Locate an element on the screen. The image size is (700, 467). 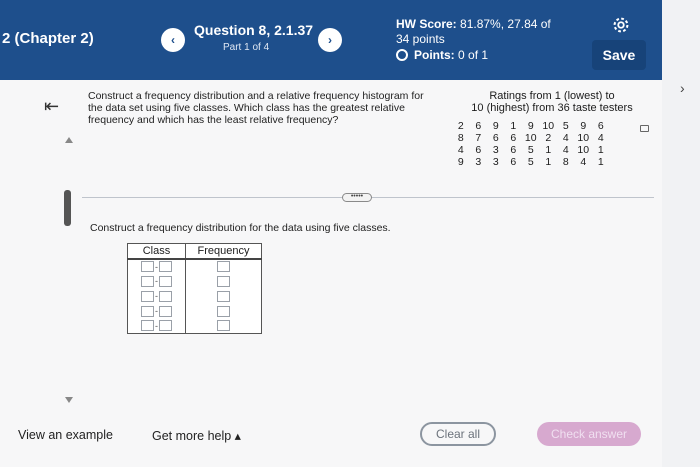
collapse-left-icon: ⇤ is located at coordinates (51, 106).